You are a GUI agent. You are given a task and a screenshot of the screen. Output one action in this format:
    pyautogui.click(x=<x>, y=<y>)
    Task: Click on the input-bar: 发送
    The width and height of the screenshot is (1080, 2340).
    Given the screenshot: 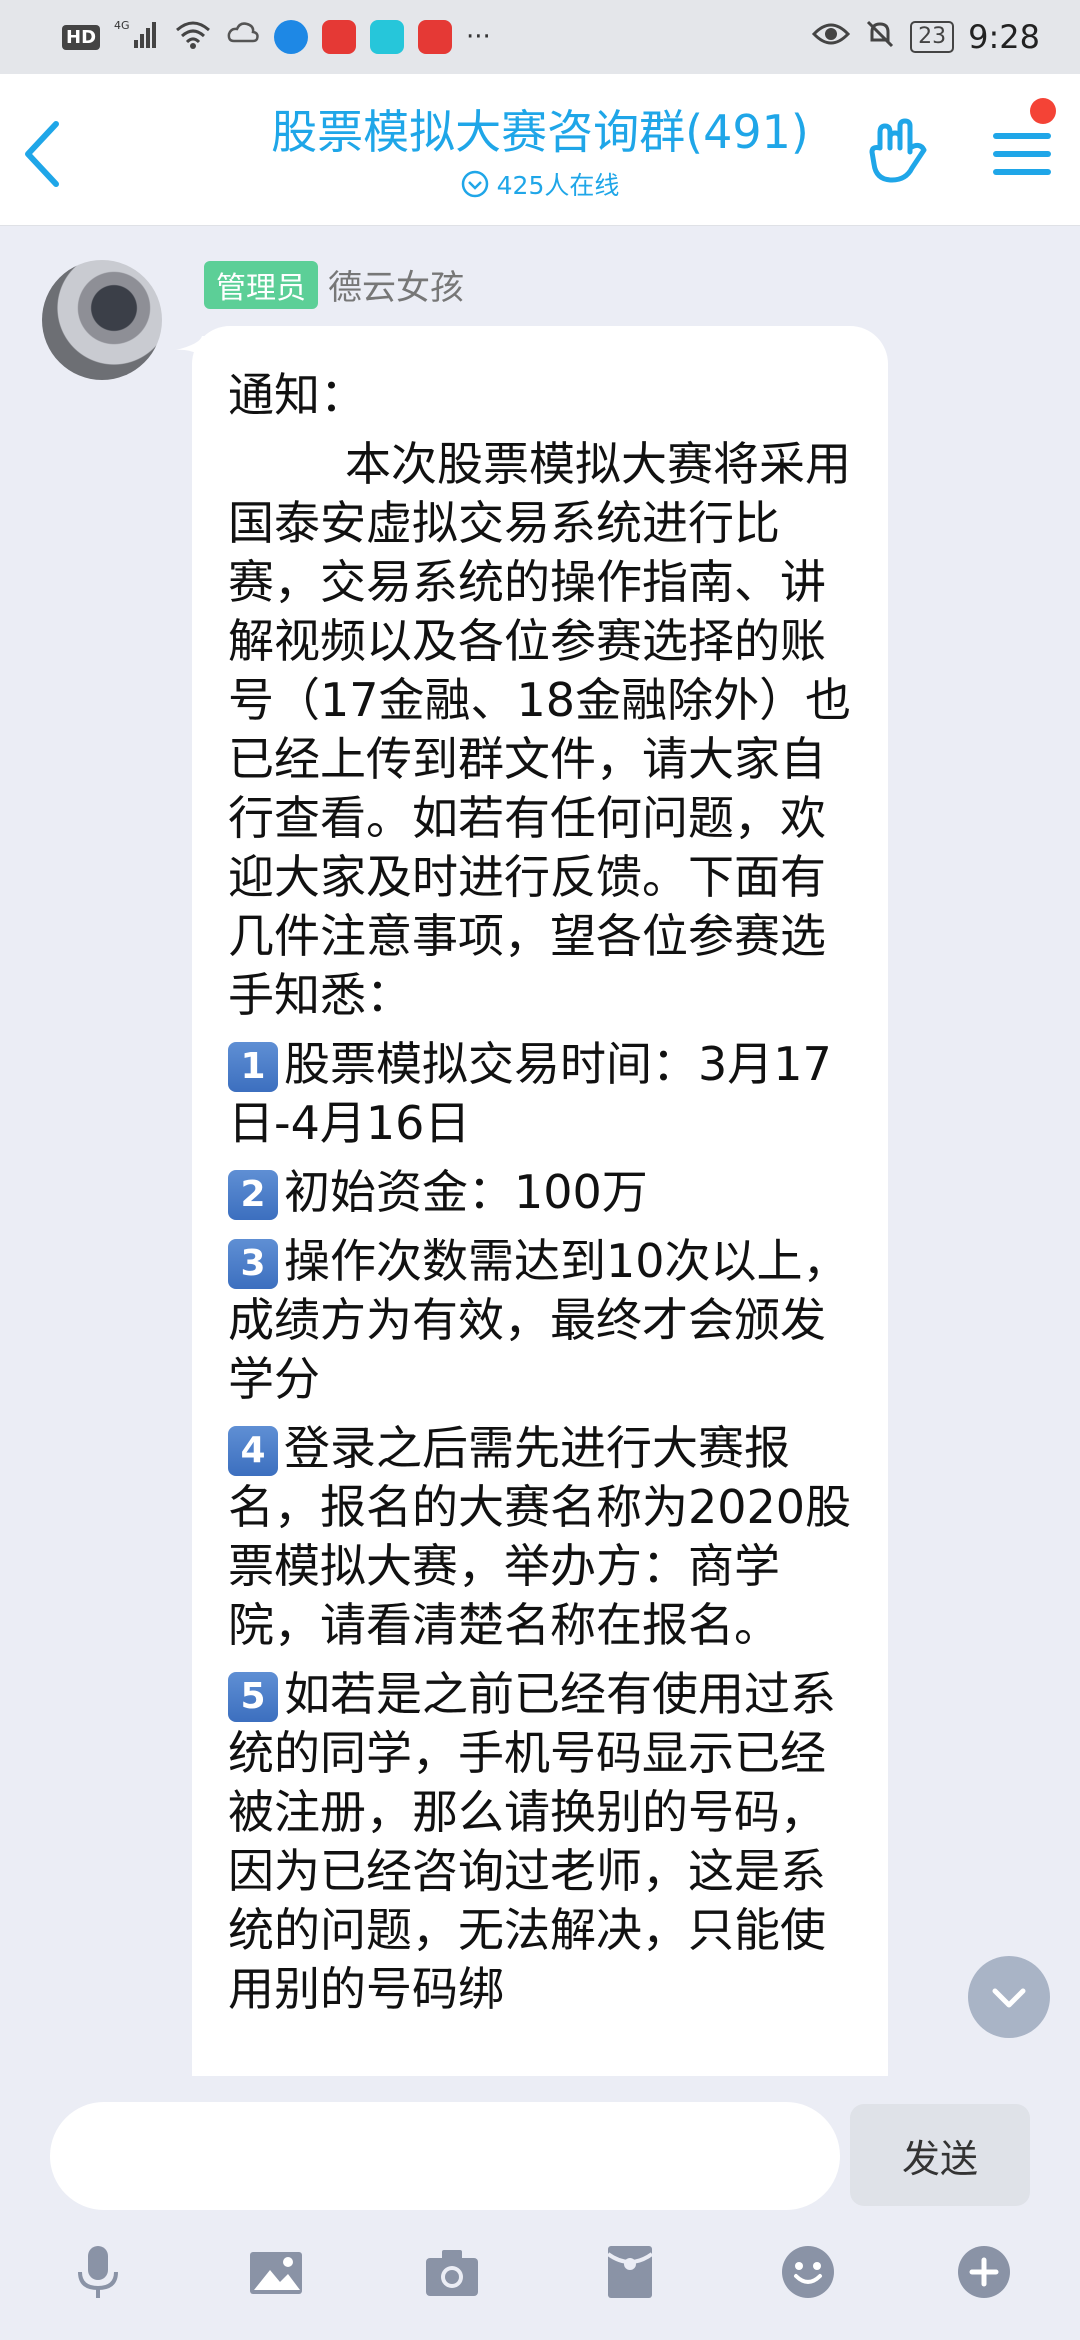 What is the action you would take?
    pyautogui.click(x=540, y=2208)
    